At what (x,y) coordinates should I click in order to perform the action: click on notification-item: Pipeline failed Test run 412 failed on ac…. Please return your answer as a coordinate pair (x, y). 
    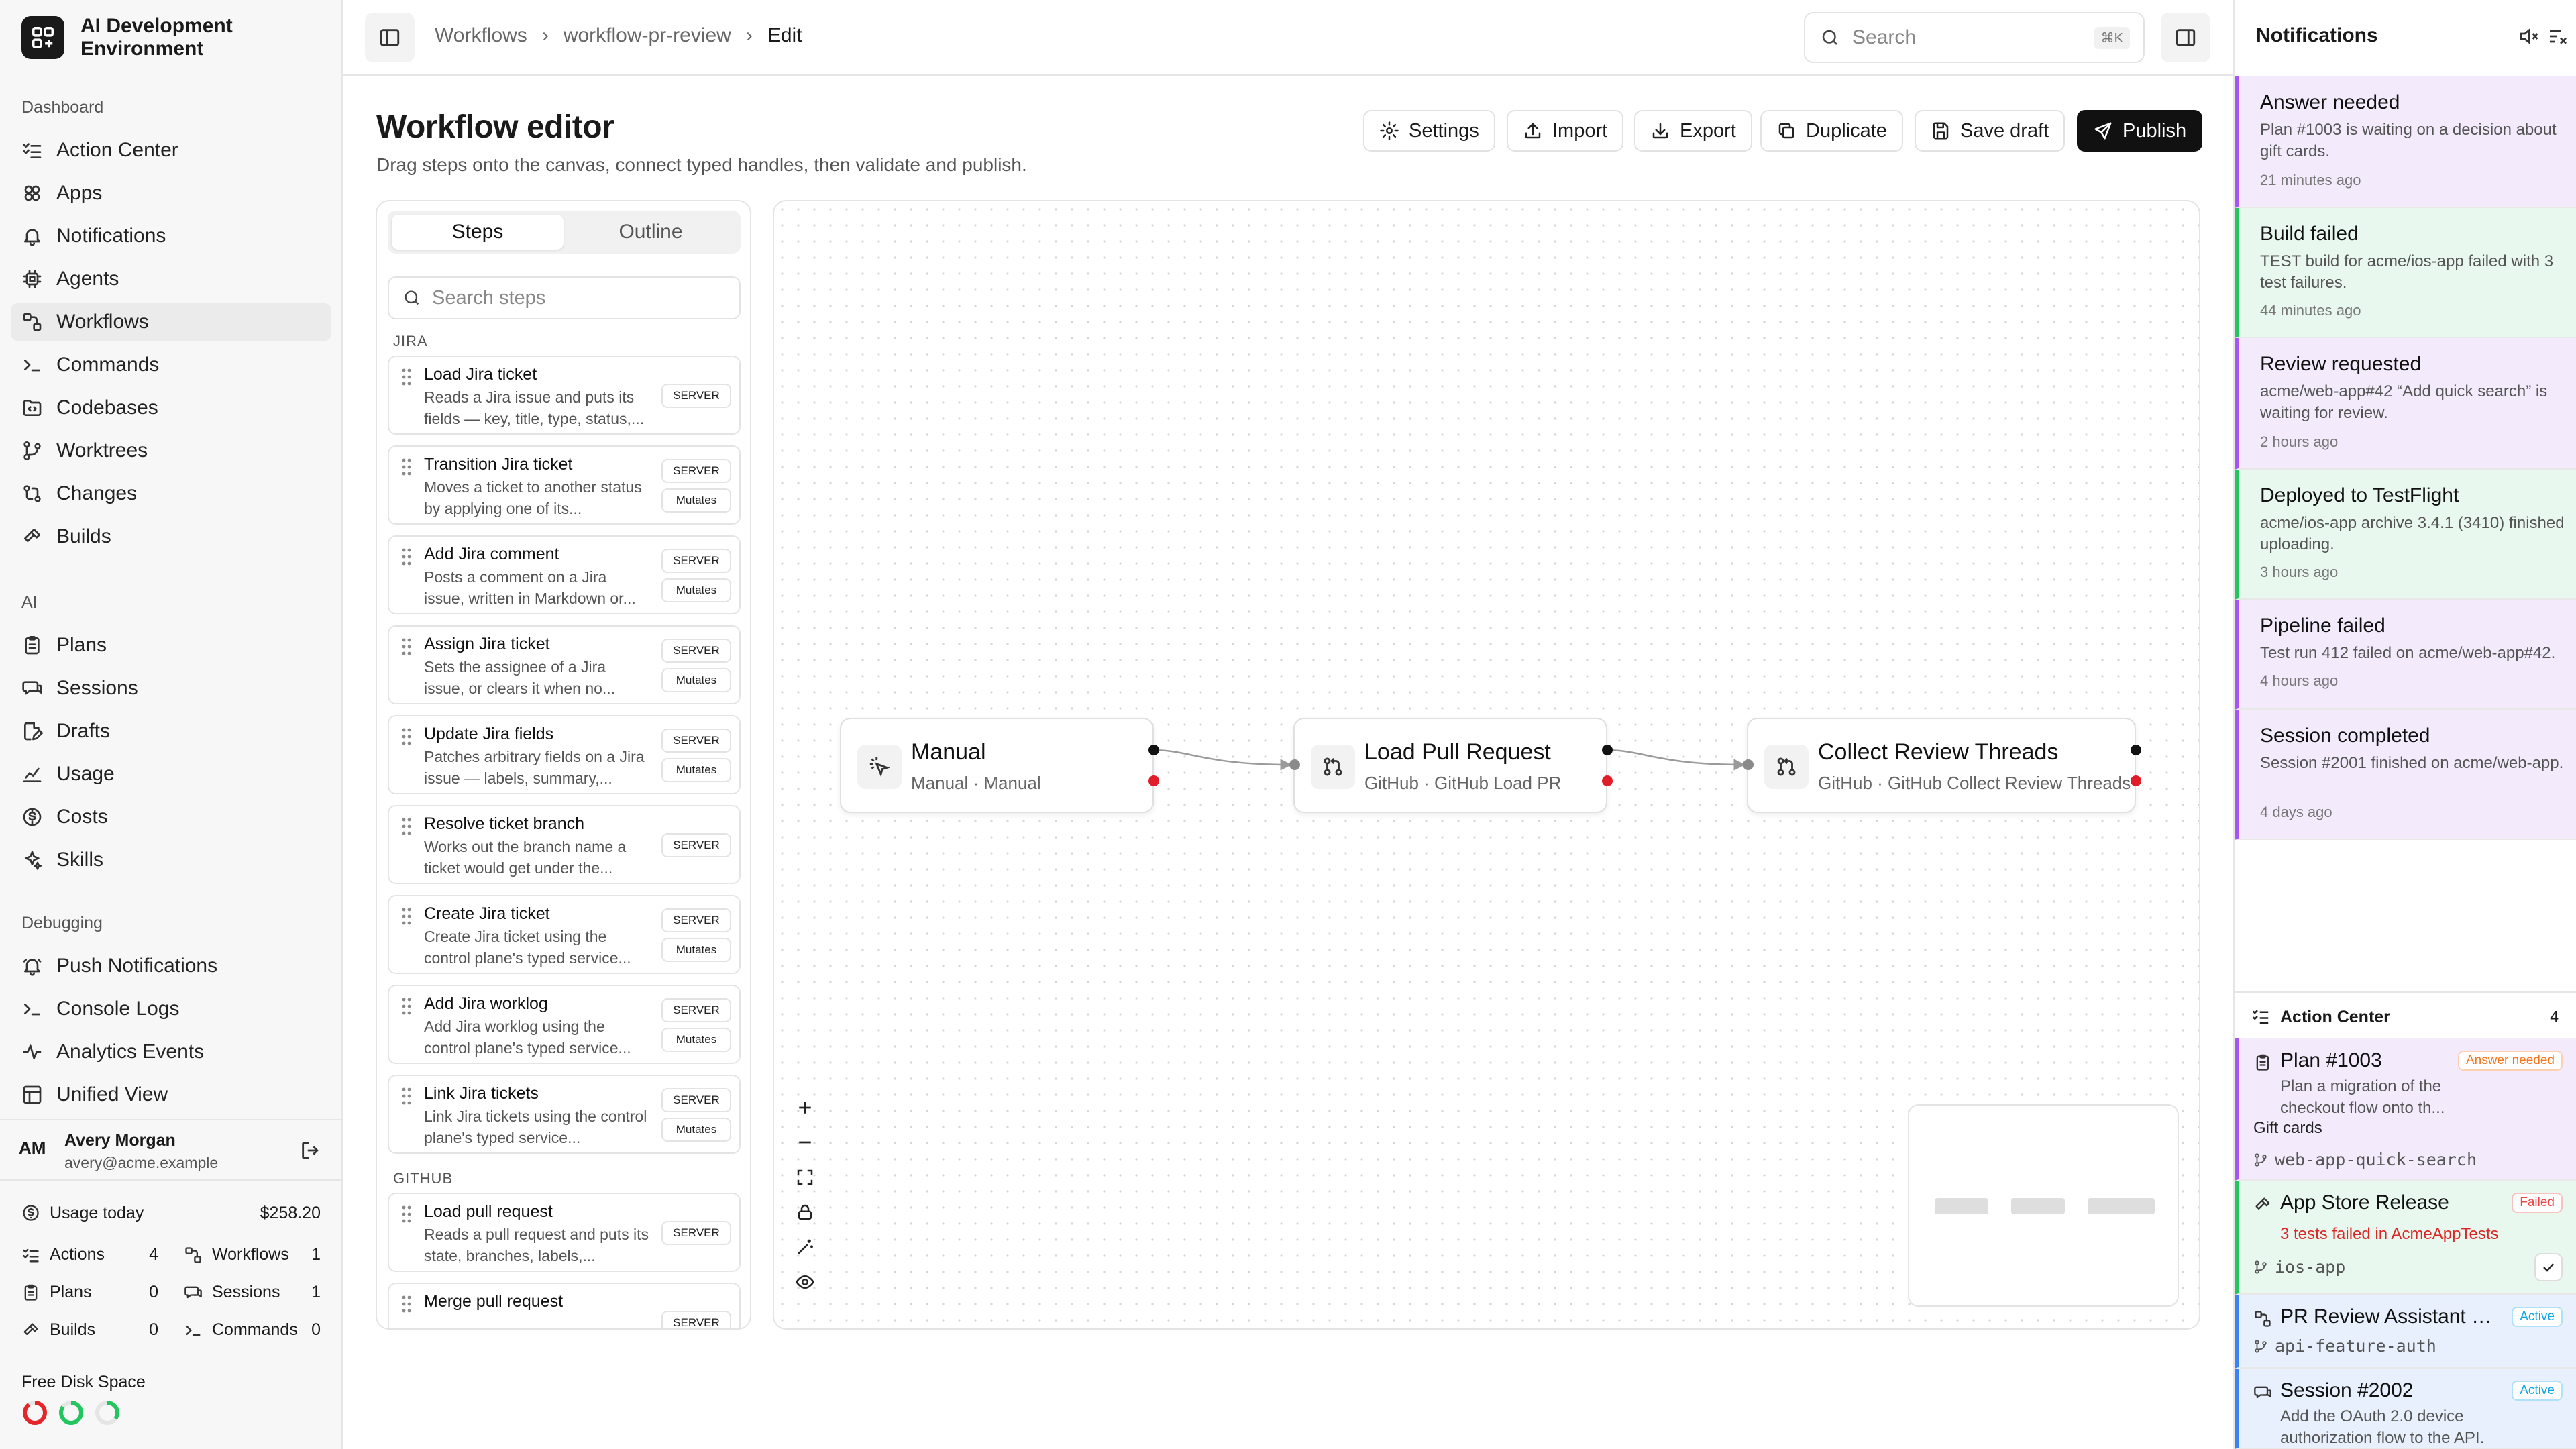
    Looking at the image, I should click on (2405, 655).